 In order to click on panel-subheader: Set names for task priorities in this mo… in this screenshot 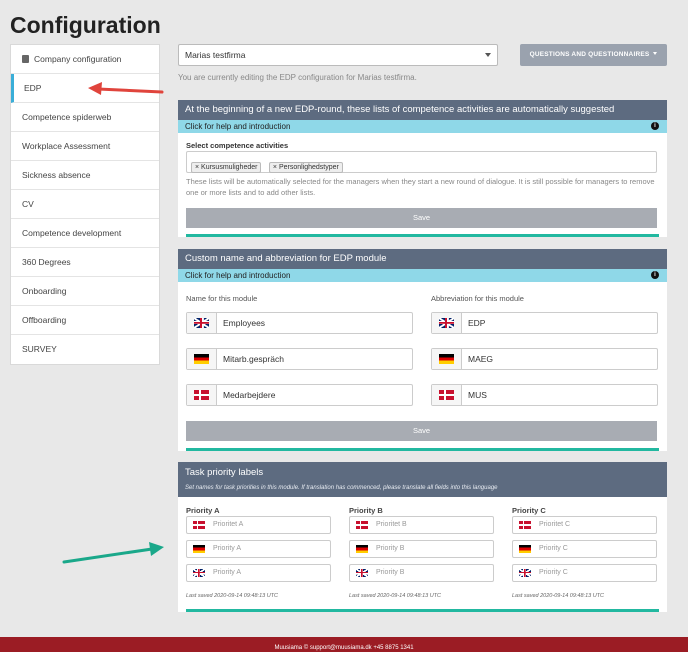, I will do `click(422, 490)`.